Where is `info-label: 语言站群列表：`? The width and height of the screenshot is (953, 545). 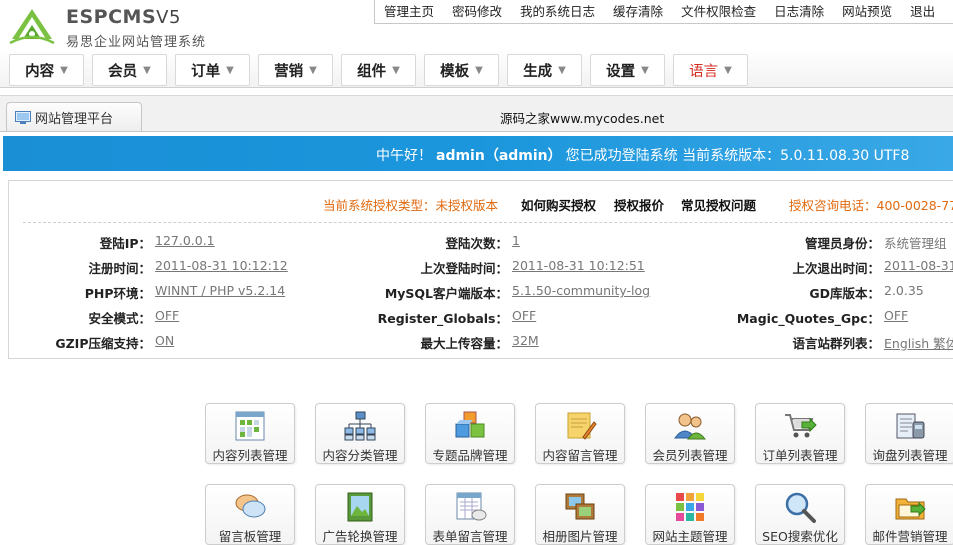
info-label: 语言站群列表： is located at coordinates (836, 343).